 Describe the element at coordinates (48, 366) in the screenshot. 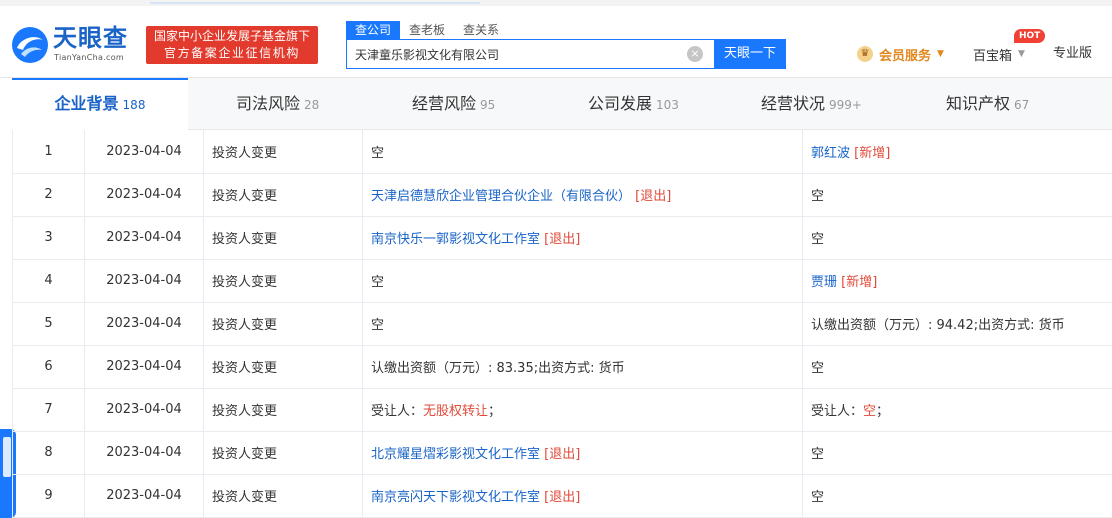

I see `row-index: 6` at that location.